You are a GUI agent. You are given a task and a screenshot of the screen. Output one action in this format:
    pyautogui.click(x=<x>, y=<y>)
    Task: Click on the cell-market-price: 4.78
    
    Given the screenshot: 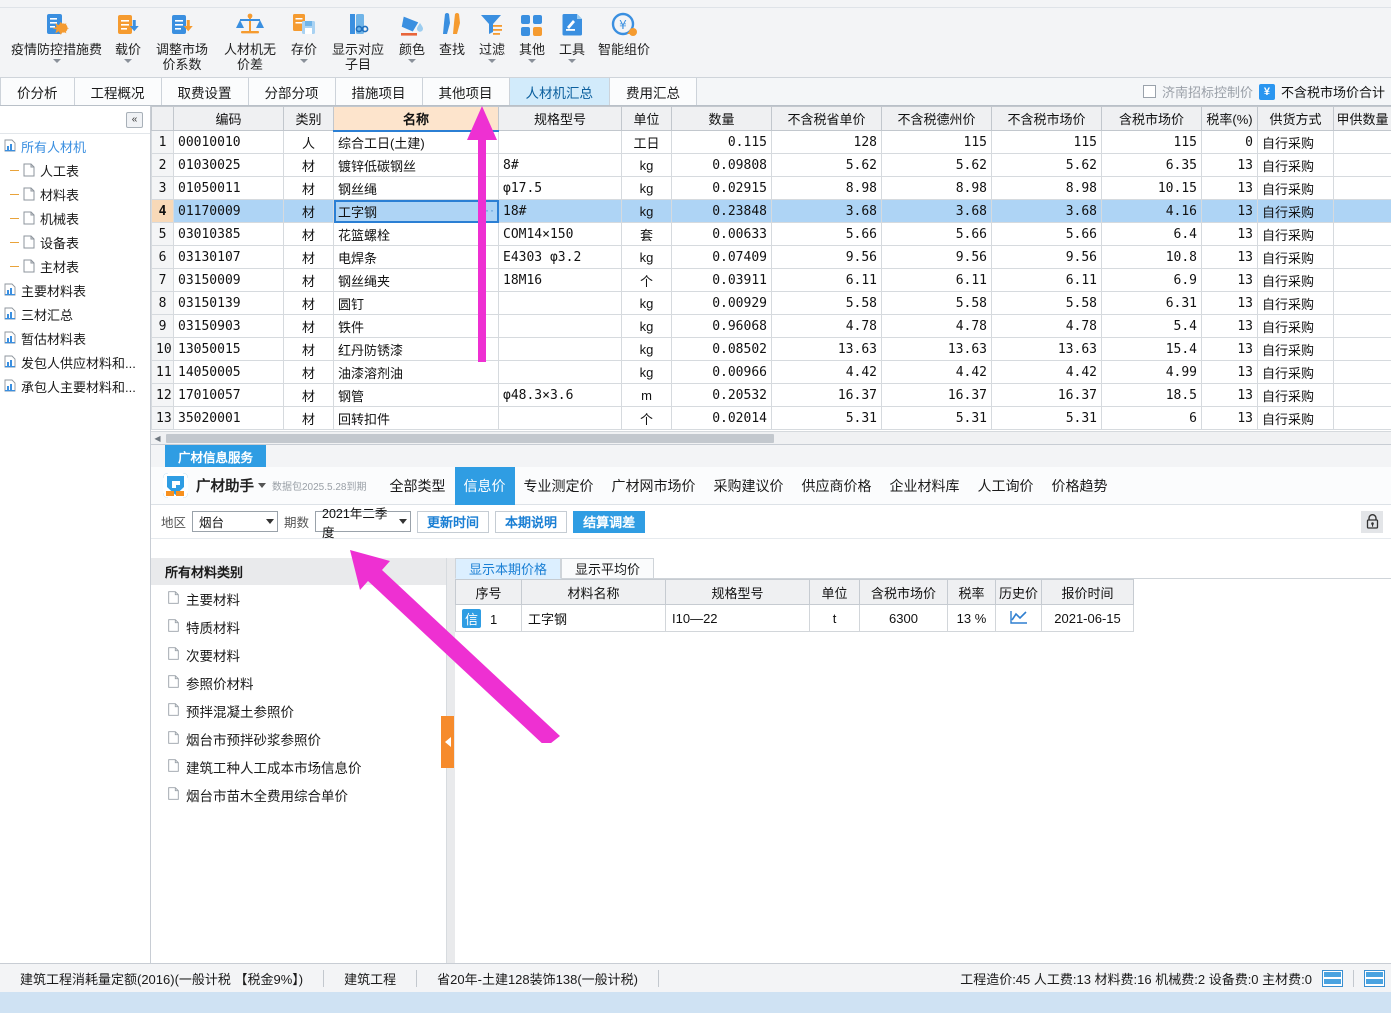 What is the action you would take?
    pyautogui.click(x=1046, y=326)
    